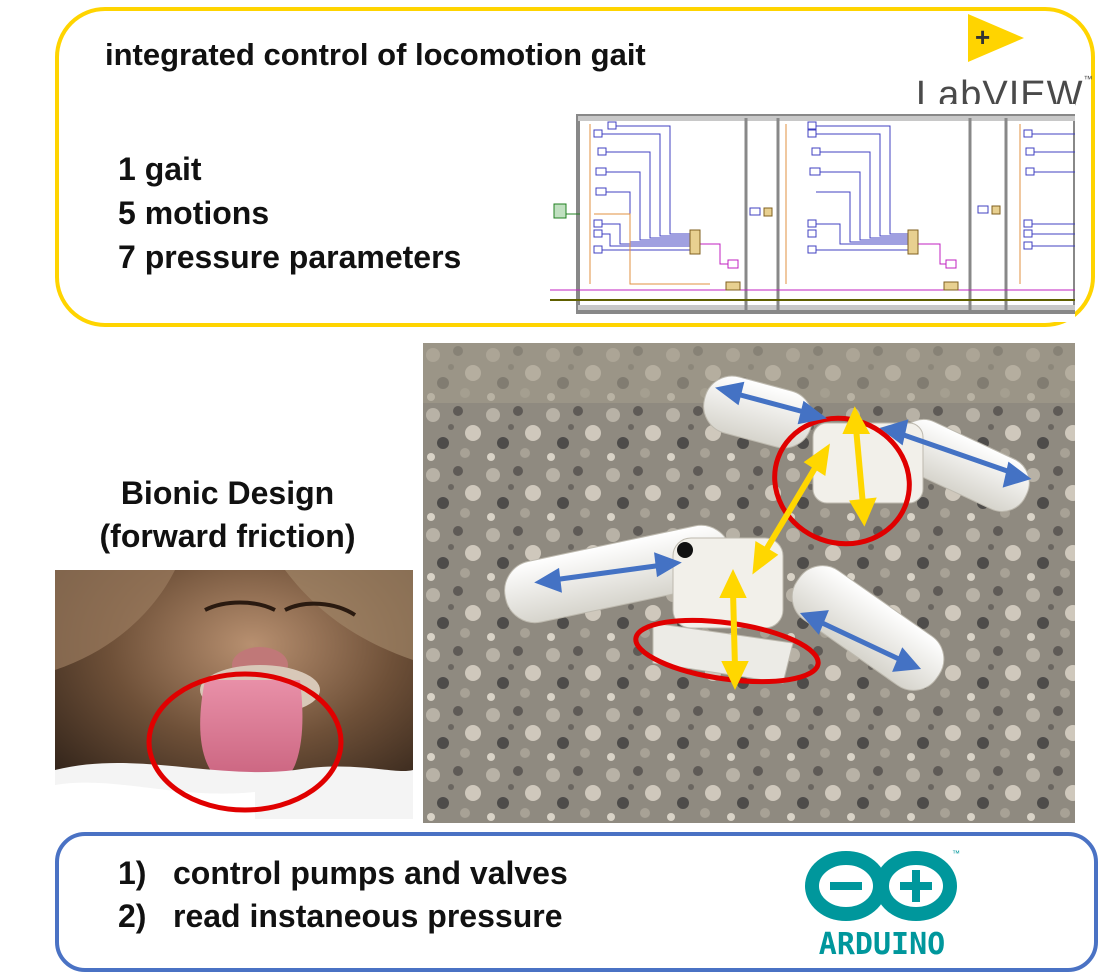  What do you see at coordinates (234, 694) in the screenshot?
I see `cat-tongue-photo` at bounding box center [234, 694].